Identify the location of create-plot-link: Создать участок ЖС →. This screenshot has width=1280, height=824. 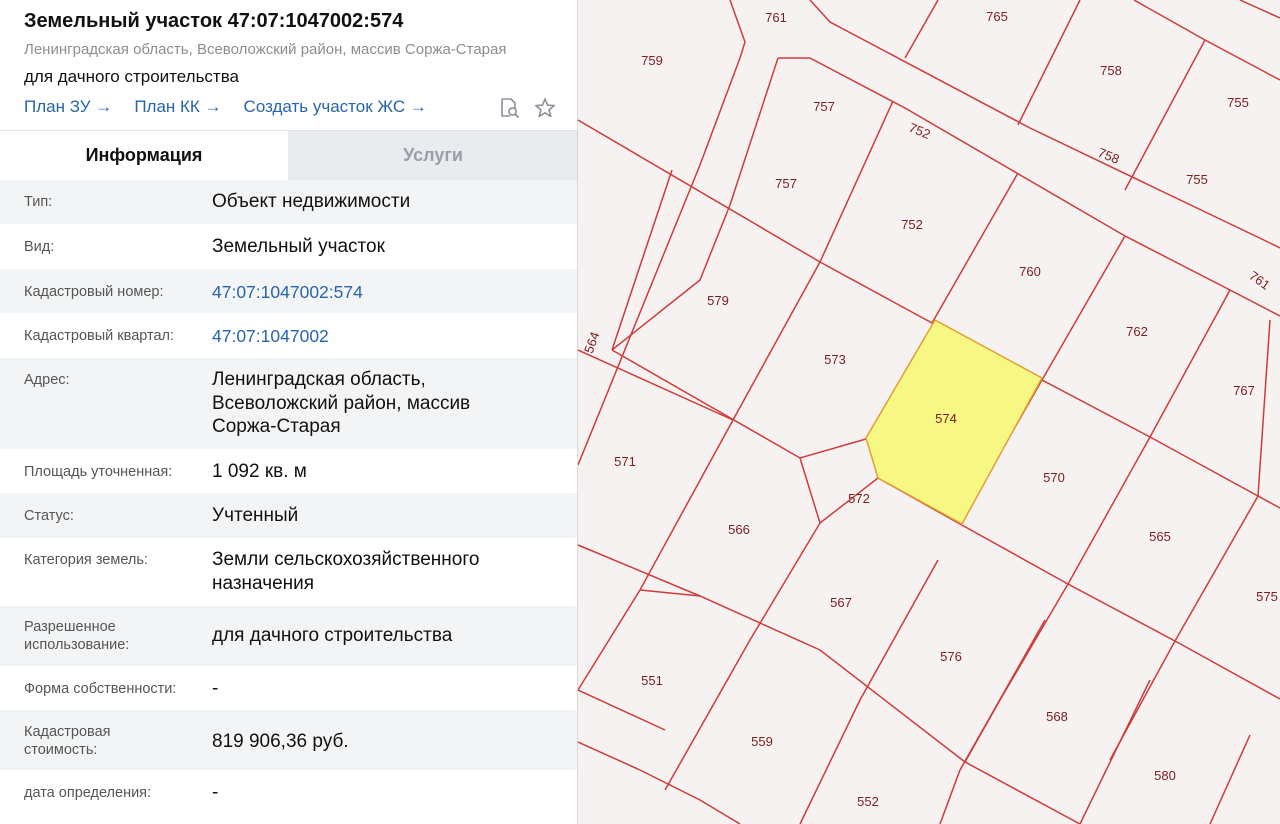
(335, 108).